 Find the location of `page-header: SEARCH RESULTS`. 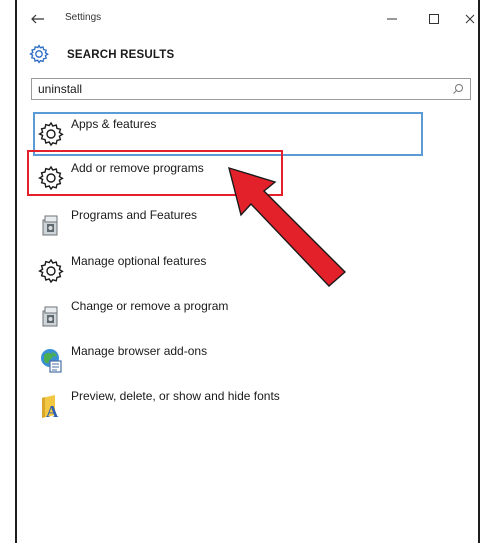

page-header: SEARCH RESULTS is located at coordinates (247, 57).